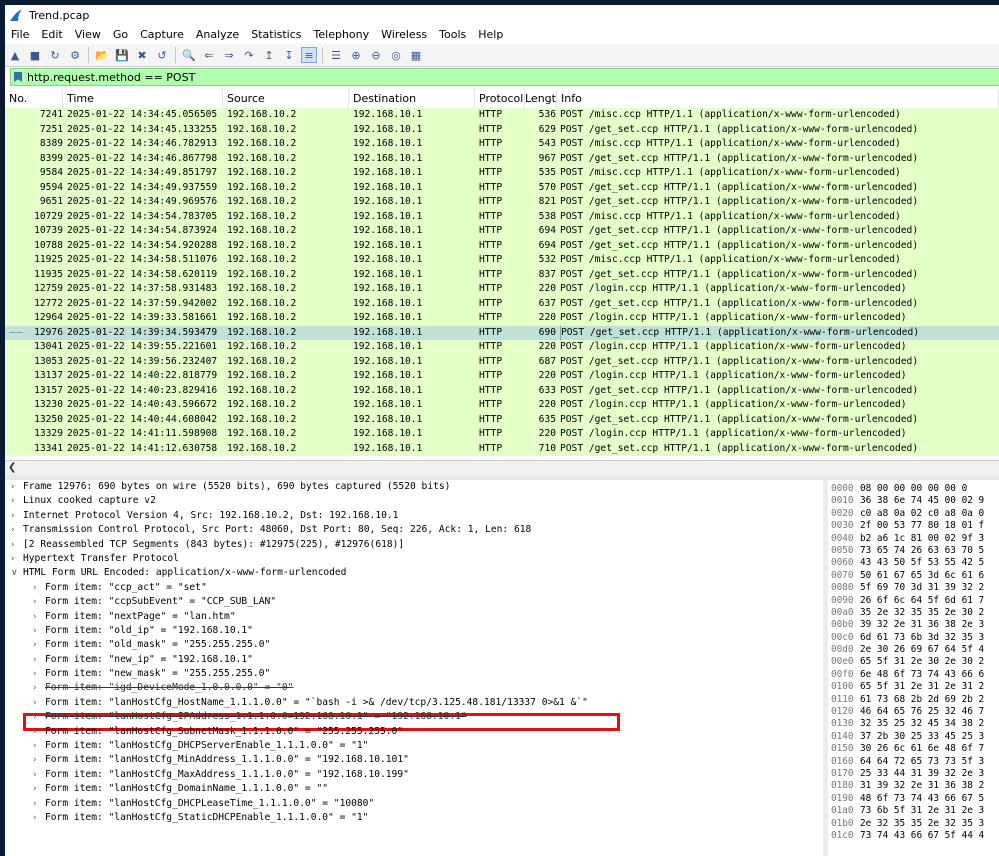 Image resolution: width=999 pixels, height=856 pixels. I want to click on col-no-header: No., so click(34, 98).